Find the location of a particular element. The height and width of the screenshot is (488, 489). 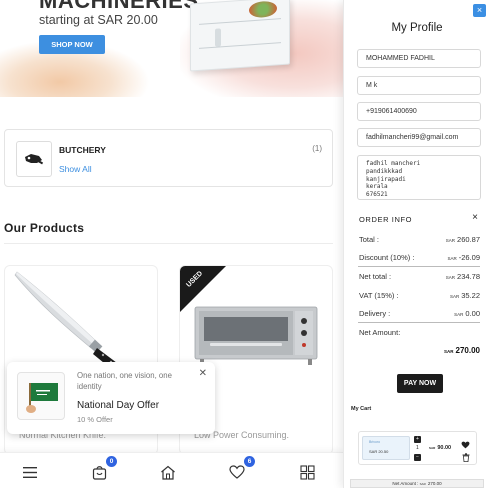

address-line: kanjirapadi is located at coordinates (386, 179).